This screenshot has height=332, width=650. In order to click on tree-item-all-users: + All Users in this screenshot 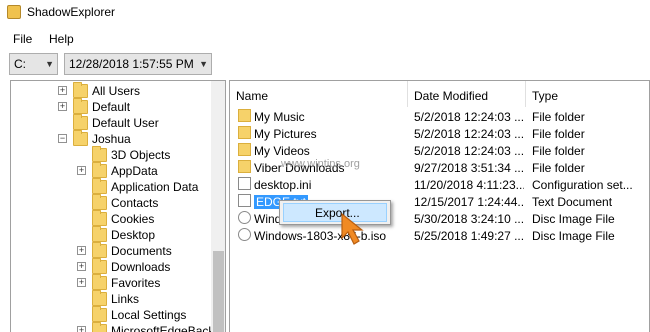, I will do `click(111, 90)`.